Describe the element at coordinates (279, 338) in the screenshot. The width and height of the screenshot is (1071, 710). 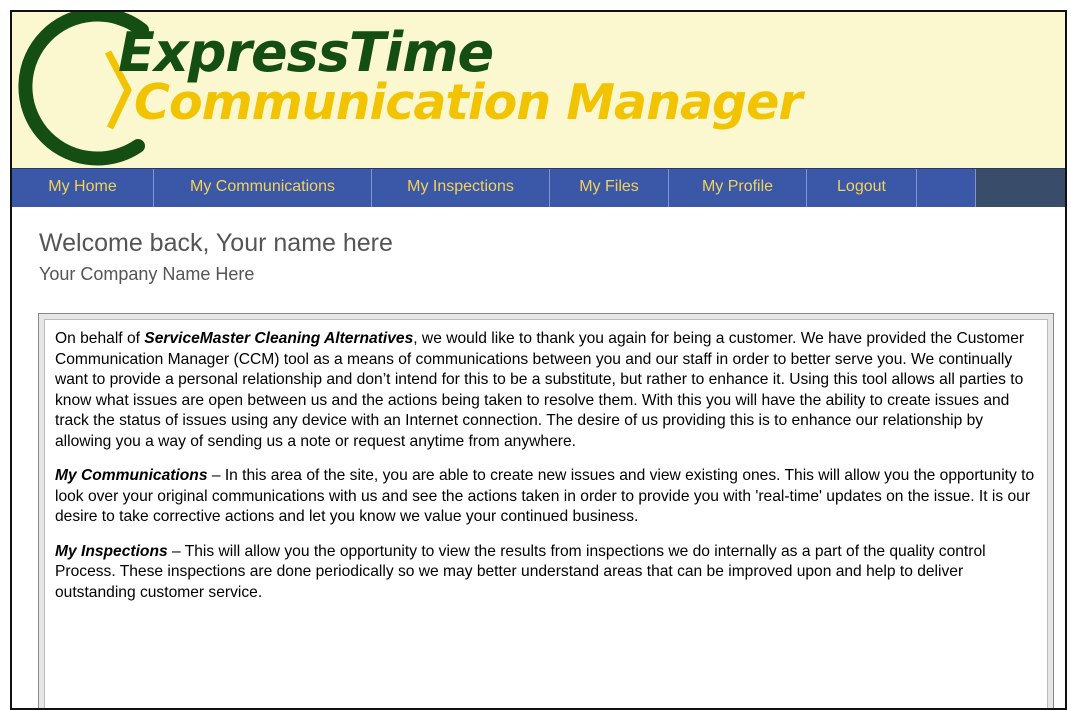
I see `company-name-emphasis: ServiceMaster Cleaning Alternatives` at that location.